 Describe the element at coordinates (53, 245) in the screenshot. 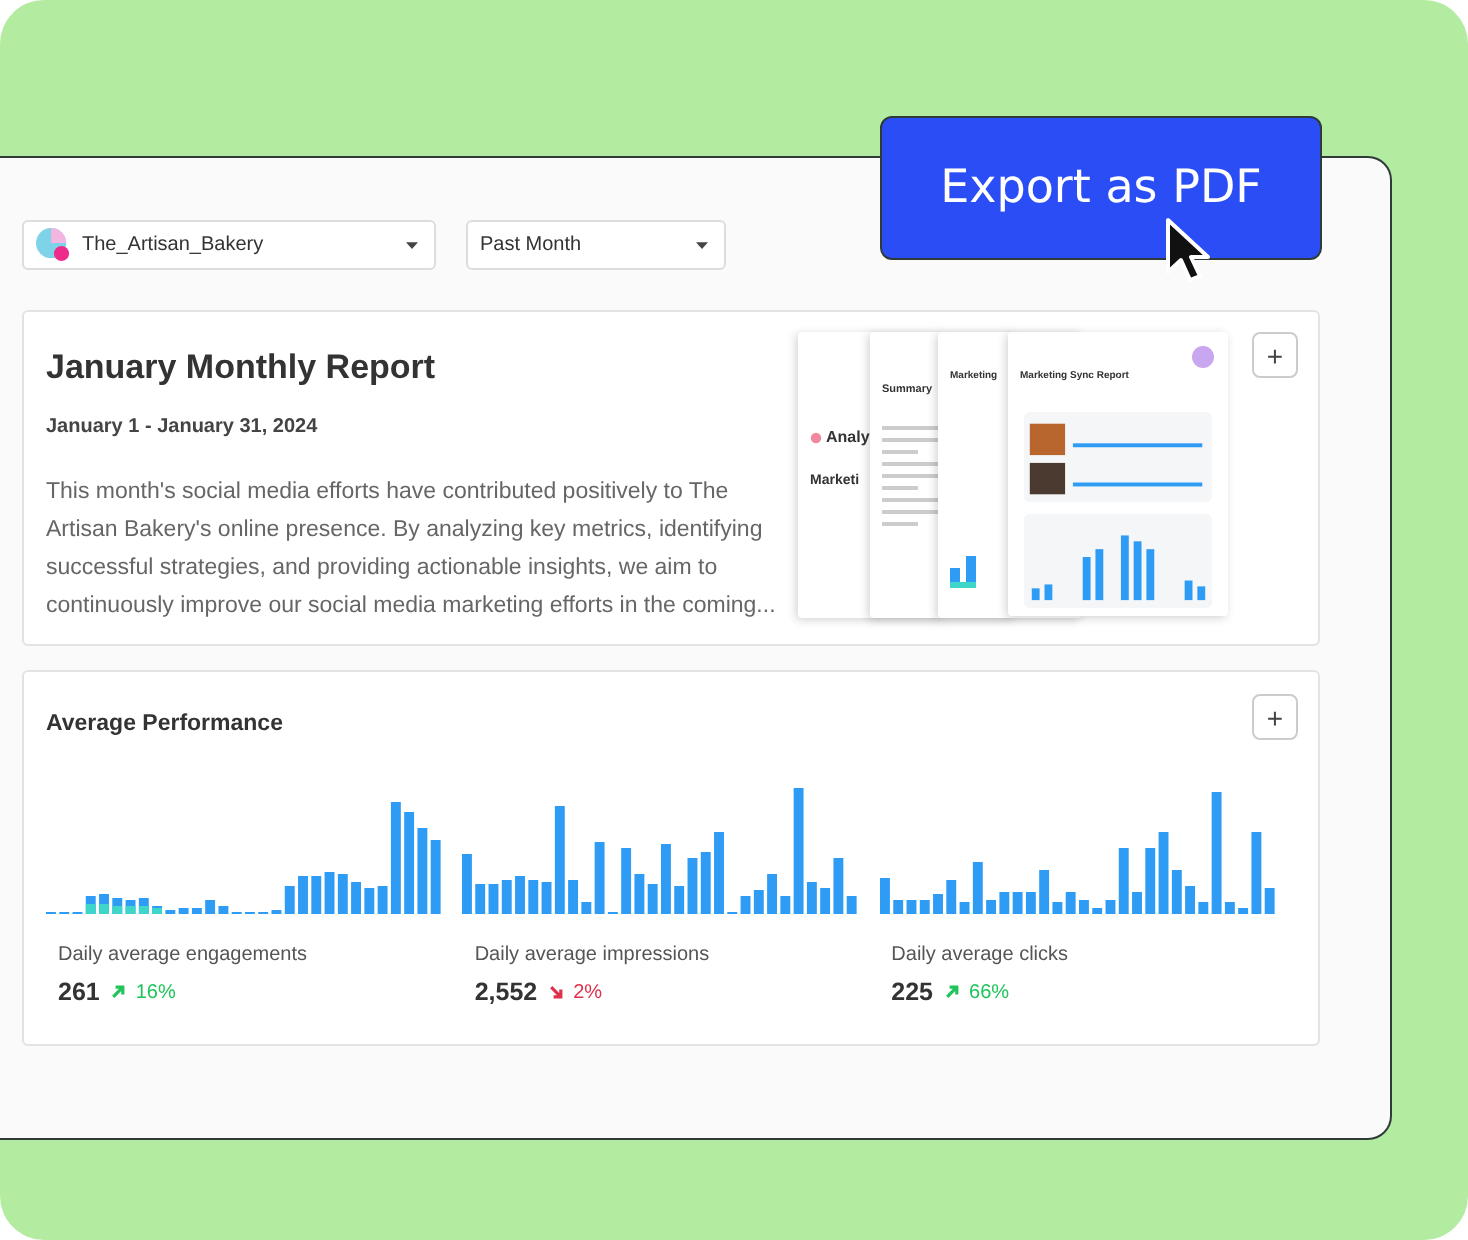

I see `account-avatar-icon` at that location.